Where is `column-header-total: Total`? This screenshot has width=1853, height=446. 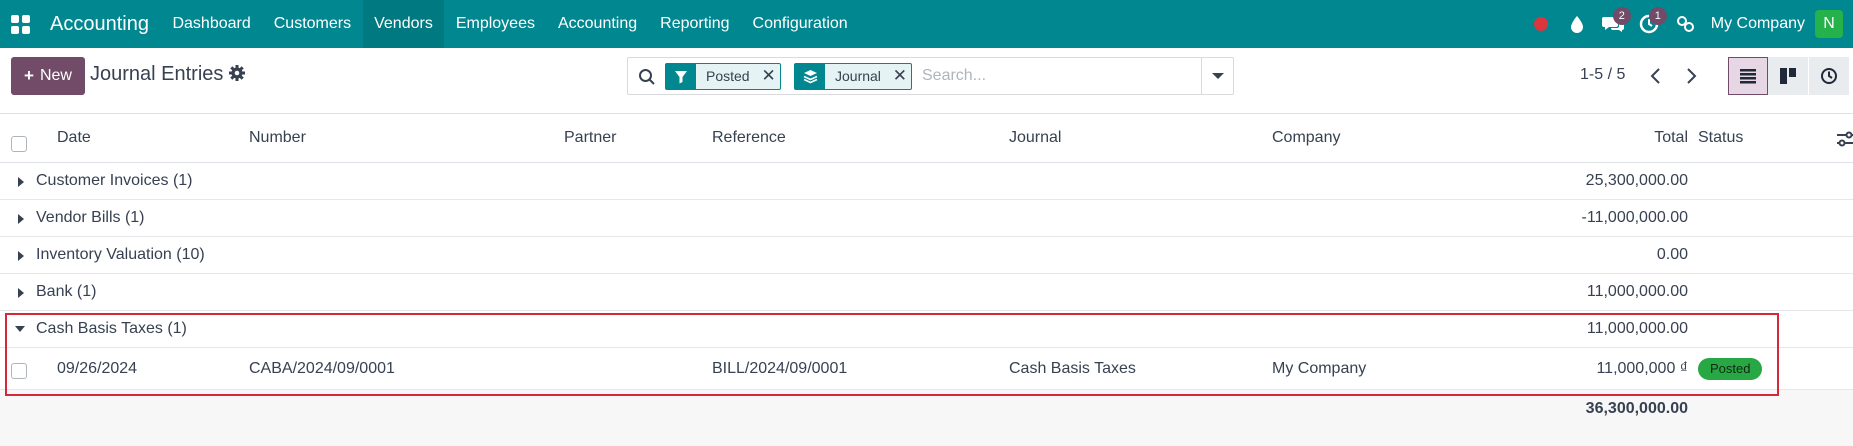
column-header-total: Total is located at coordinates (1671, 138).